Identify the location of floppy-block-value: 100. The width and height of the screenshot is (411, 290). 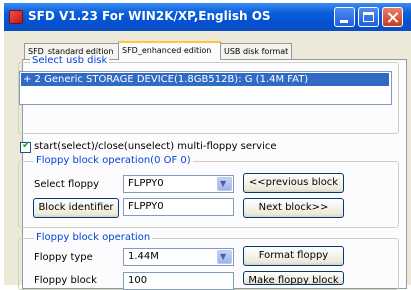
(138, 280).